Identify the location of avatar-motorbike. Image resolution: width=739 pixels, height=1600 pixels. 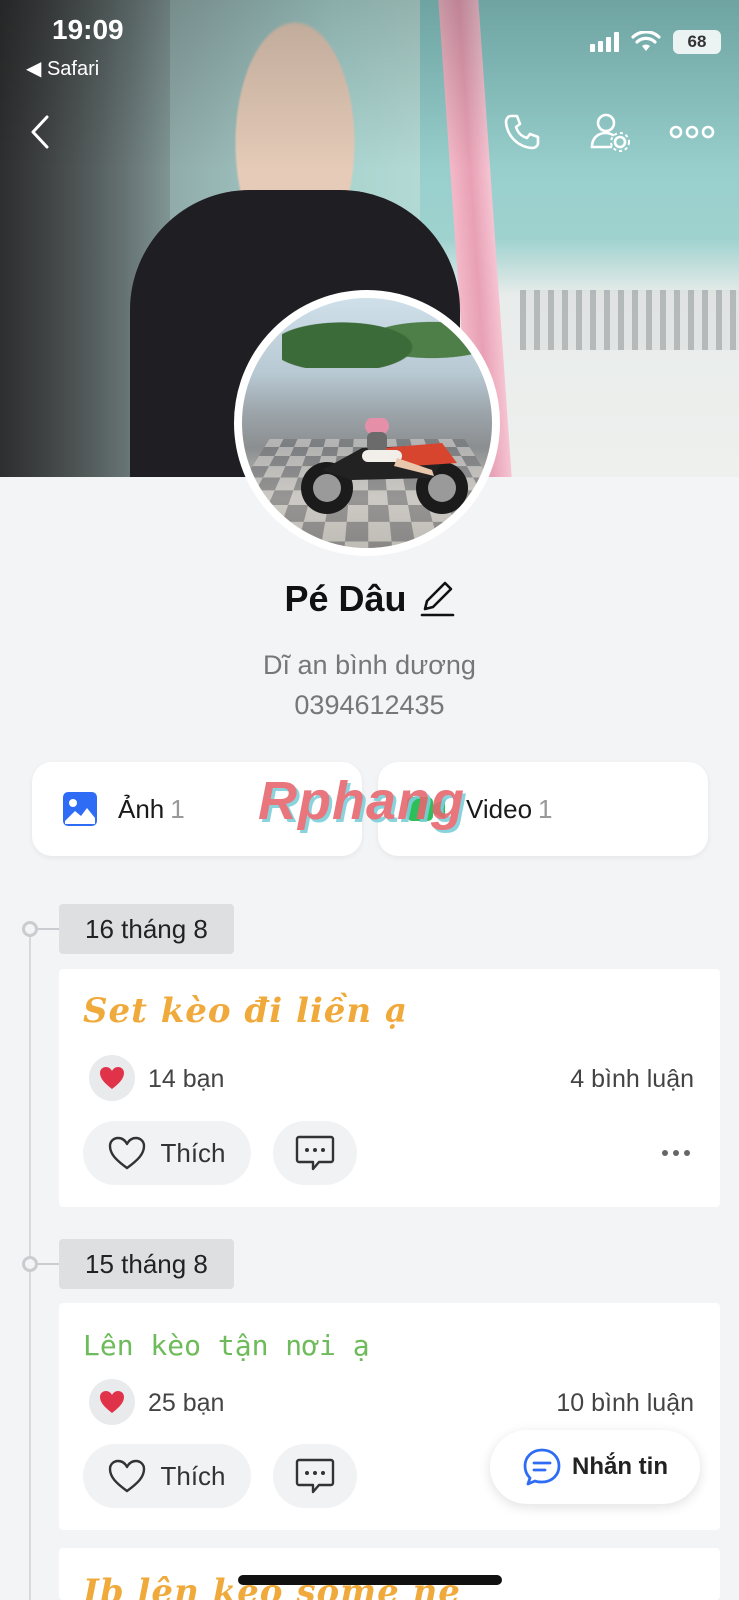
(384, 466).